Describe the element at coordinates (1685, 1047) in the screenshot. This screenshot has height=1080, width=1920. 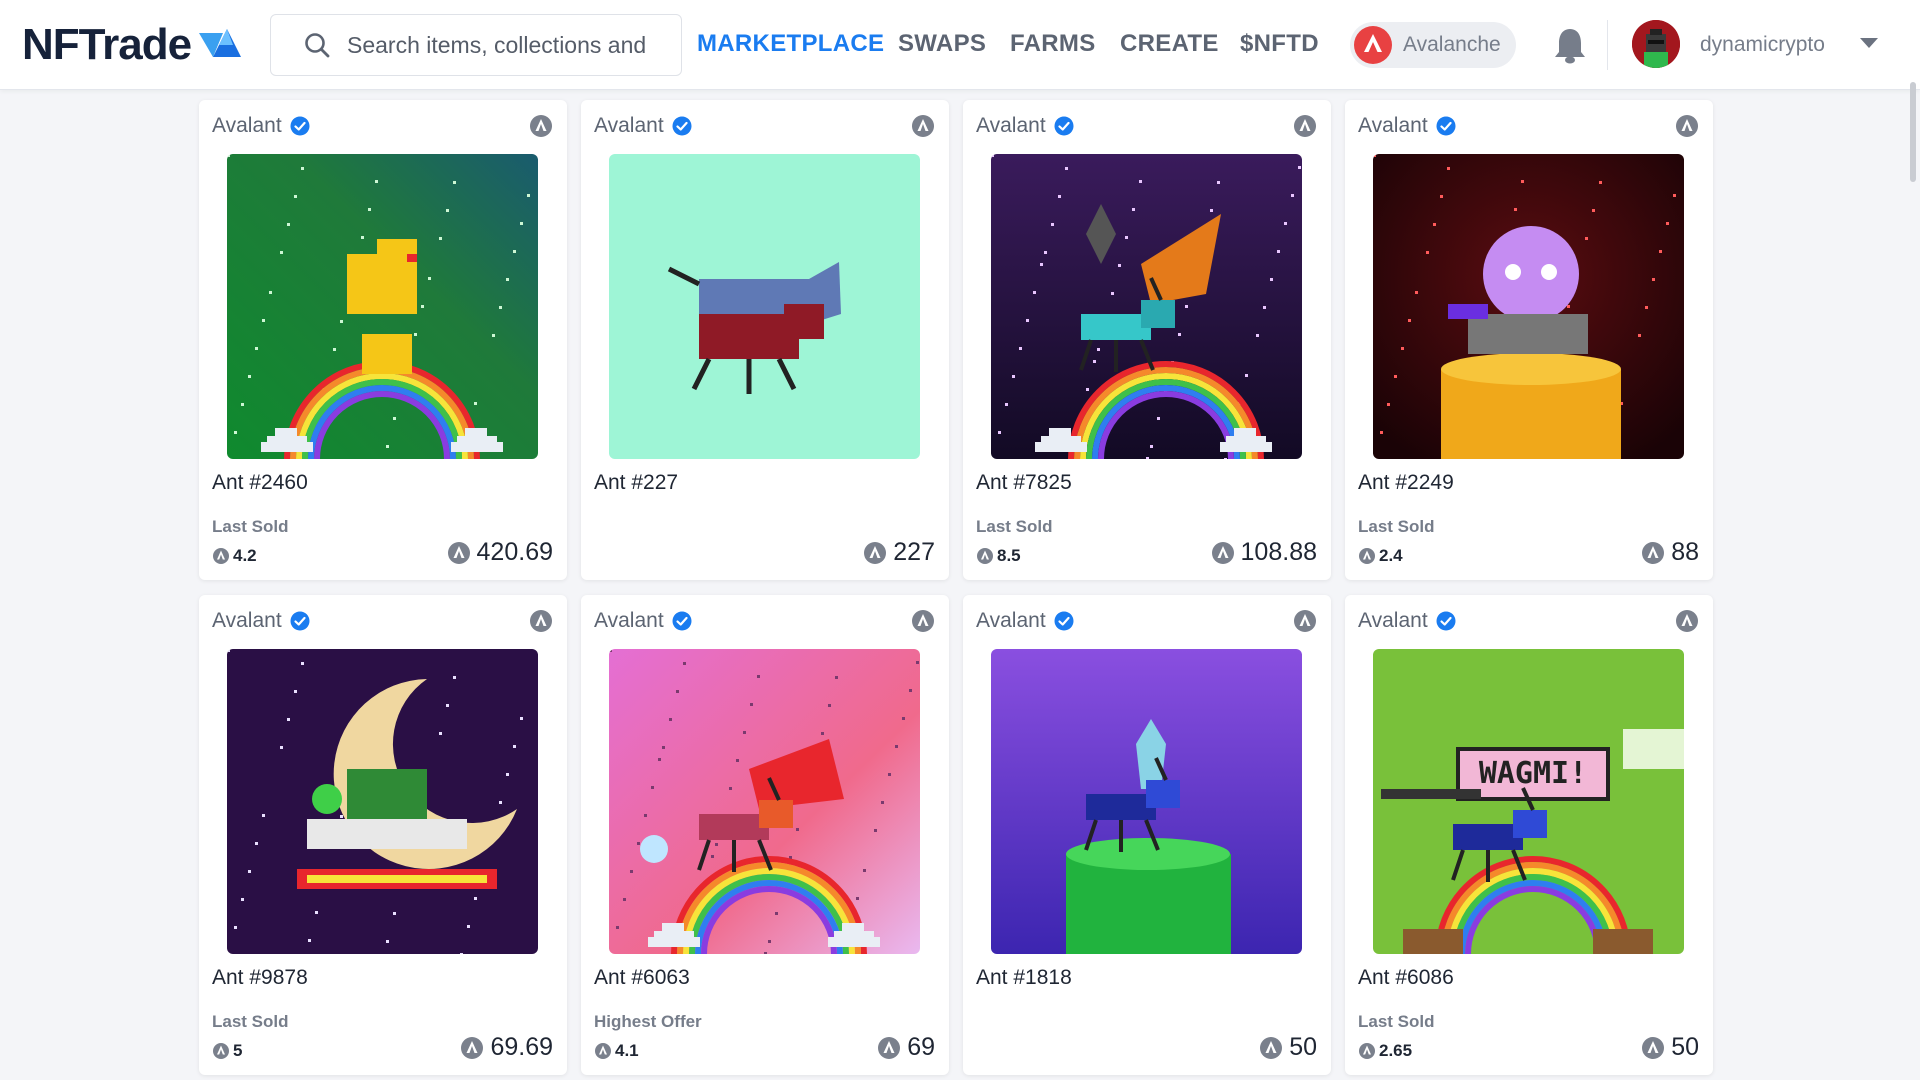
I see `price-value: 50` at that location.